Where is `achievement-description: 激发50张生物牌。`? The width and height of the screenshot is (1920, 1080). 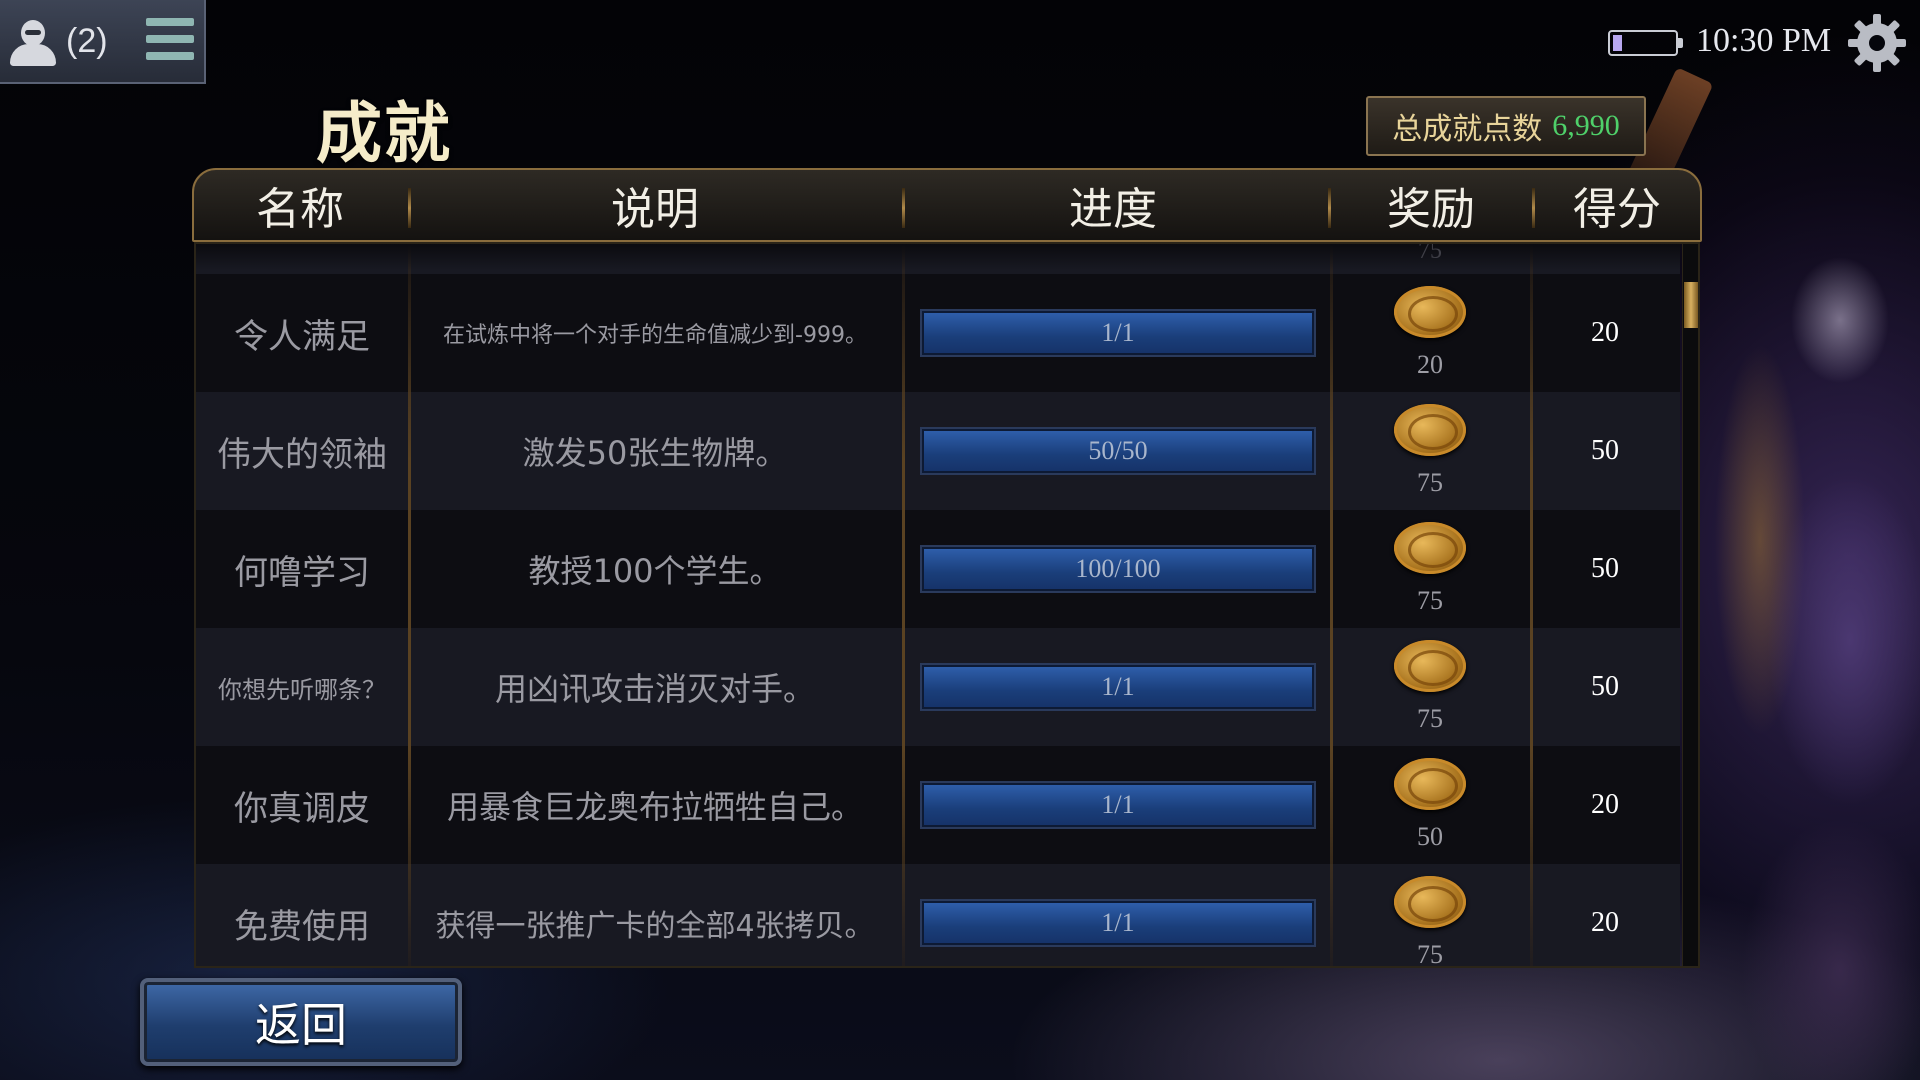 achievement-description: 激发50张生物牌。 is located at coordinates (655, 453).